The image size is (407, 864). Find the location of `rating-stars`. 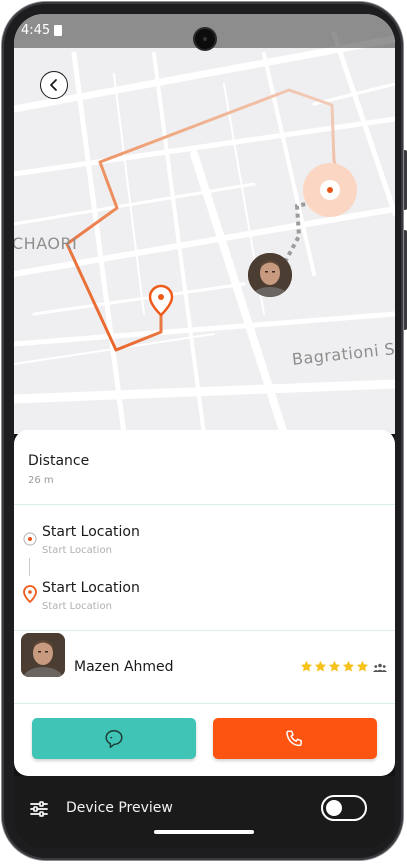

rating-stars is located at coordinates (334, 666).